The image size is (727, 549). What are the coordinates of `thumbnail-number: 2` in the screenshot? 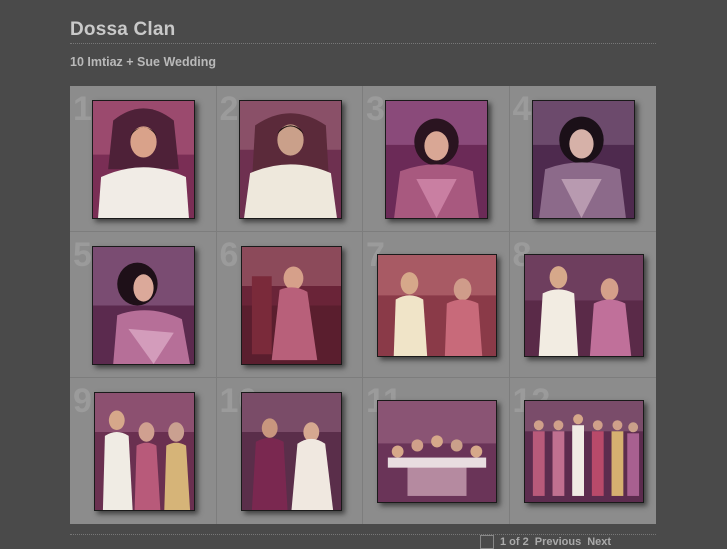 It's located at (229, 109).